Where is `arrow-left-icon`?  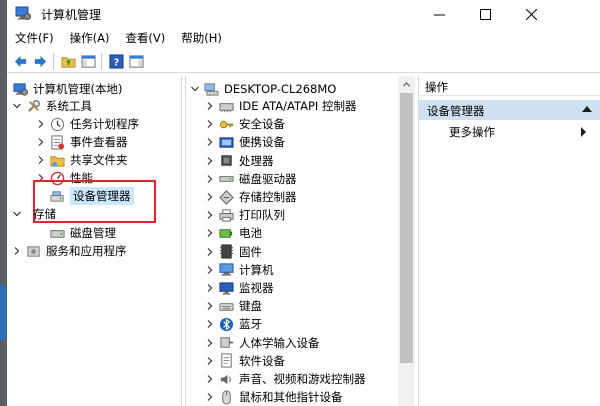 arrow-left-icon is located at coordinates (20, 61).